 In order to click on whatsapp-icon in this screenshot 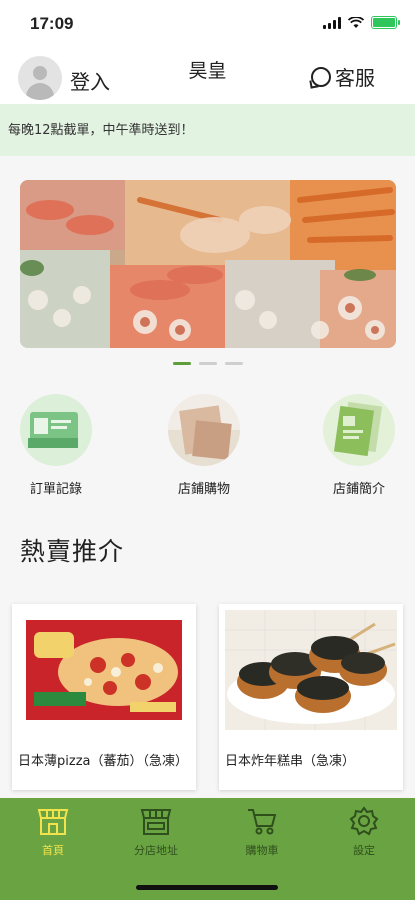, I will do `click(321, 76)`.